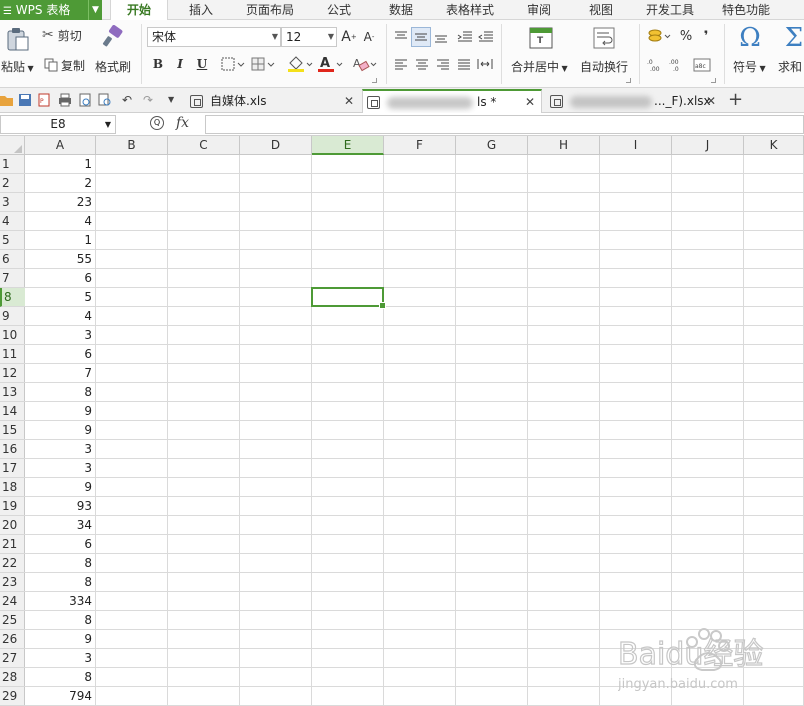 The image size is (804, 706). What do you see at coordinates (12, 525) in the screenshot?
I see `row-header: 20` at bounding box center [12, 525].